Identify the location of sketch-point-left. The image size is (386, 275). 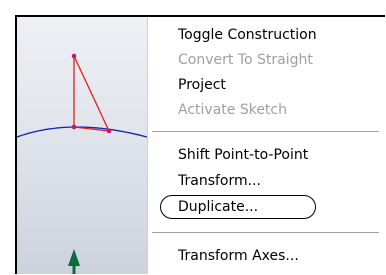
(74, 127).